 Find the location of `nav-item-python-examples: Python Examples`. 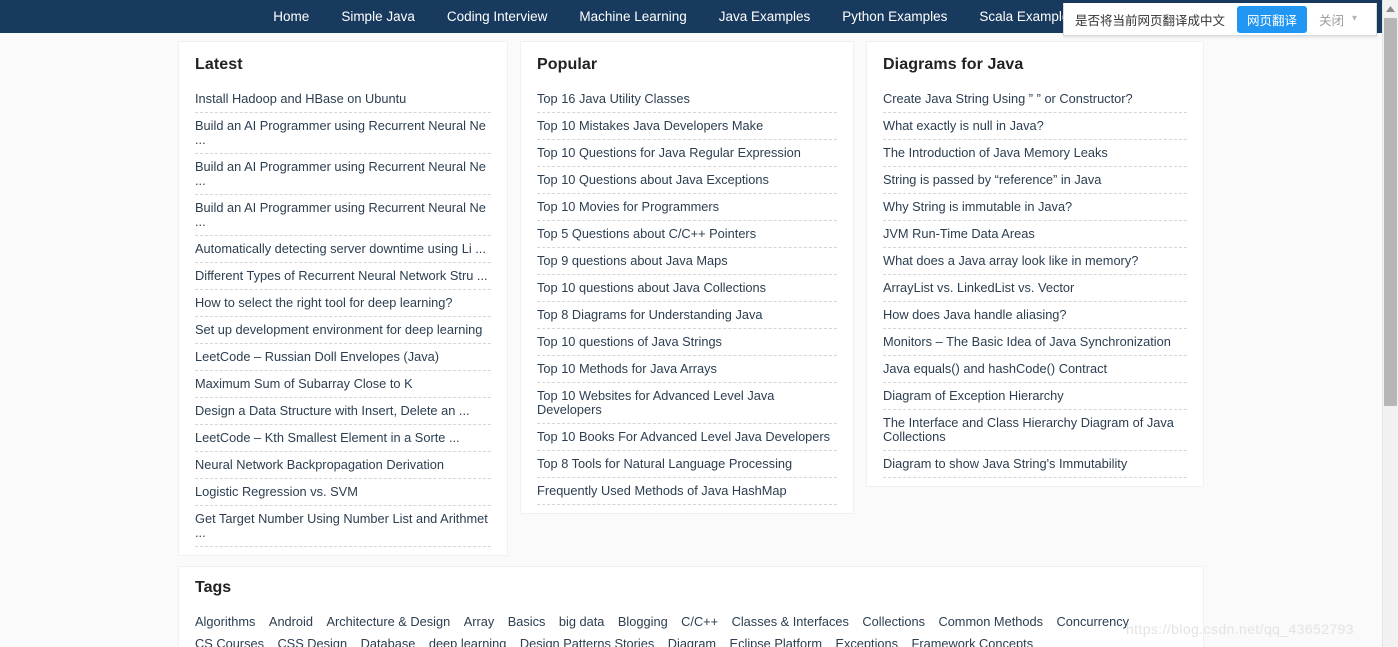

nav-item-python-examples: Python Examples is located at coordinates (894, 16).